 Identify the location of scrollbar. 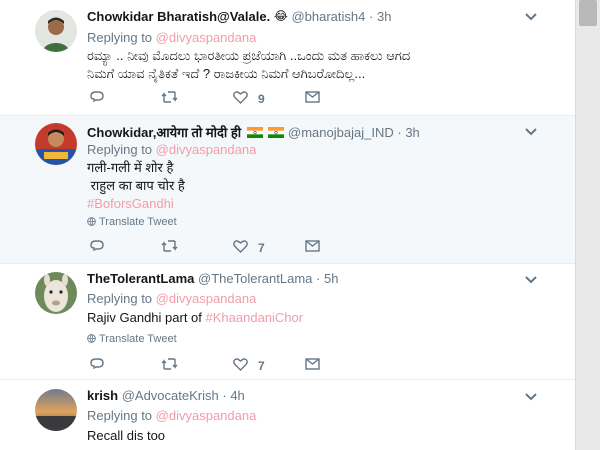
(587, 225).